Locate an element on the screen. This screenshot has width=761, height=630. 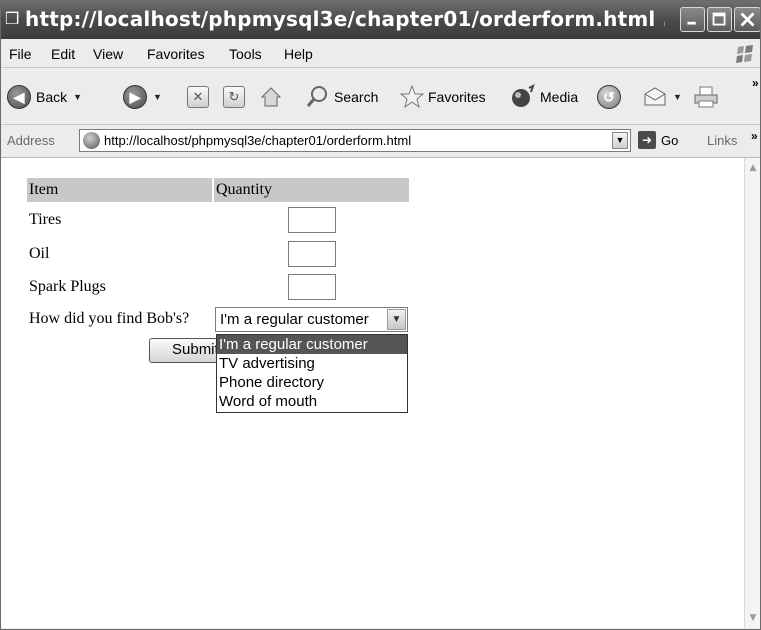
star-icon is located at coordinates (412, 96).